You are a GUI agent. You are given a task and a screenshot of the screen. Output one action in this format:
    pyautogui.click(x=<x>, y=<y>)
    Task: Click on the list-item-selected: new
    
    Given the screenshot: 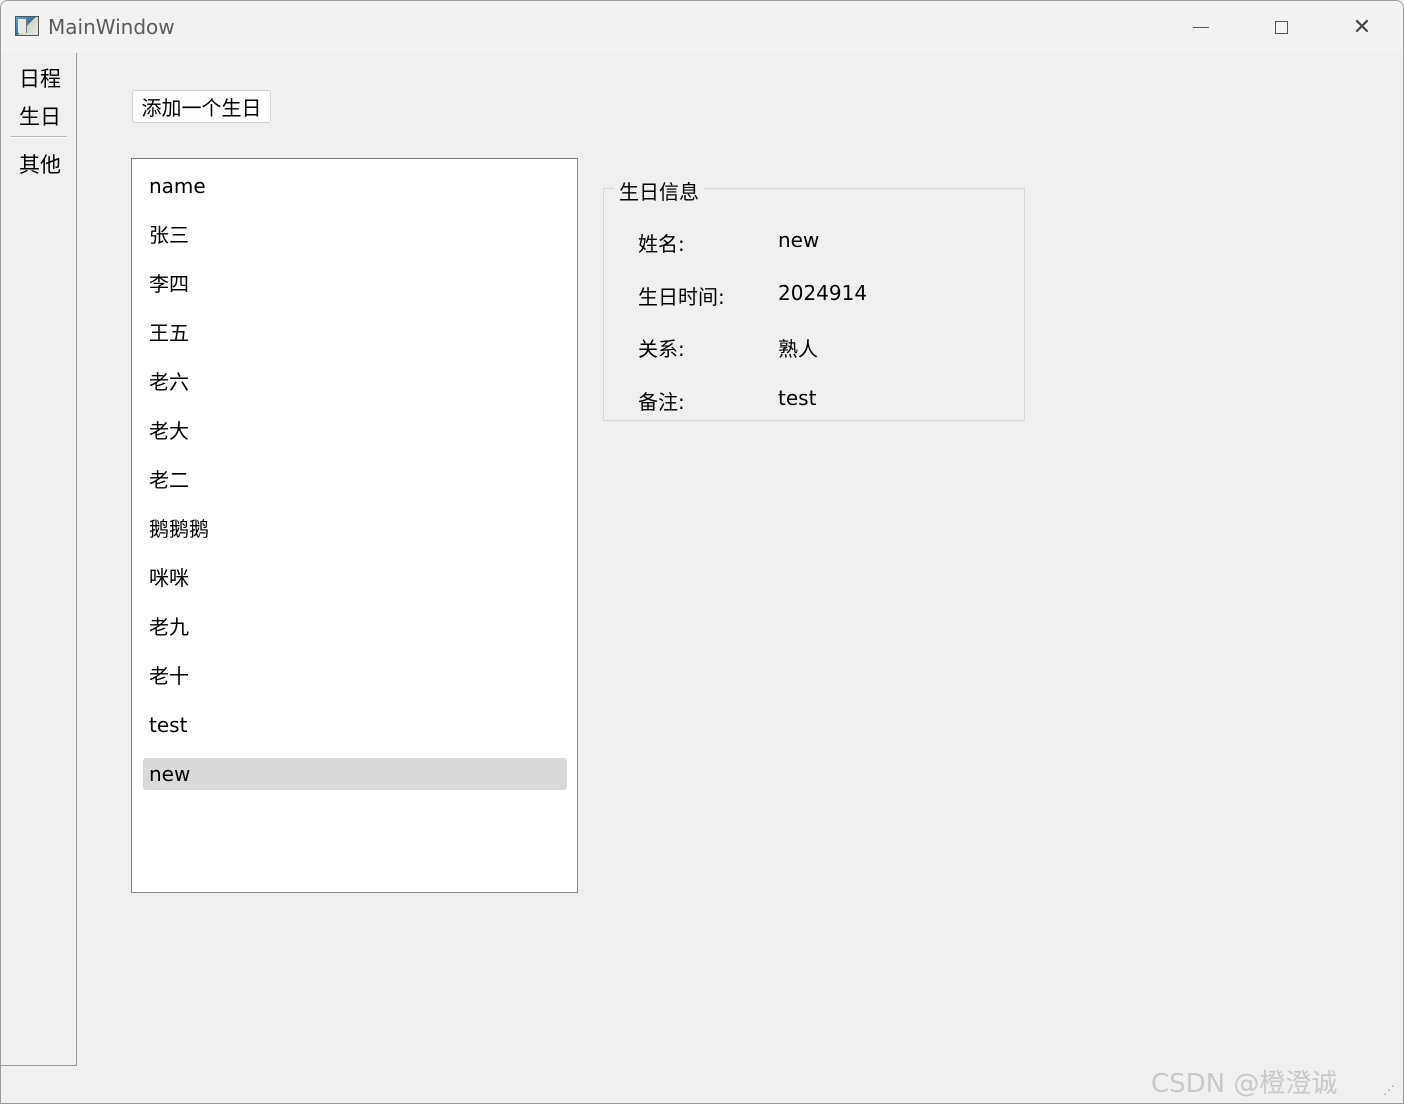 What is the action you would take?
    pyautogui.click(x=355, y=774)
    